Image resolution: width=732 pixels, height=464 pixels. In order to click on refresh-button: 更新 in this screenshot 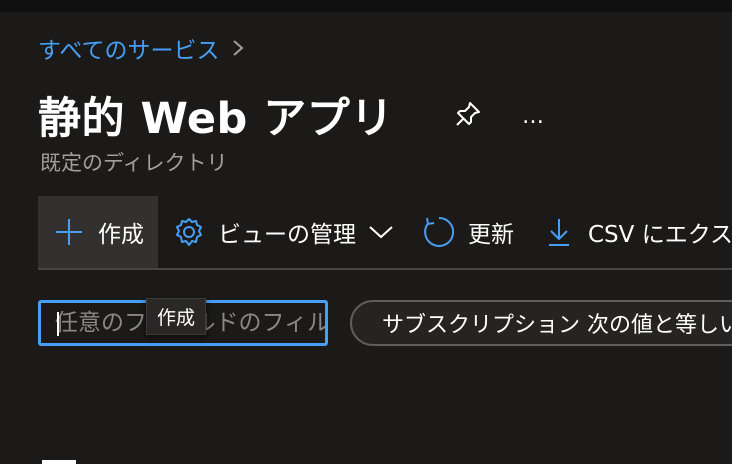, I will do `click(468, 232)`.